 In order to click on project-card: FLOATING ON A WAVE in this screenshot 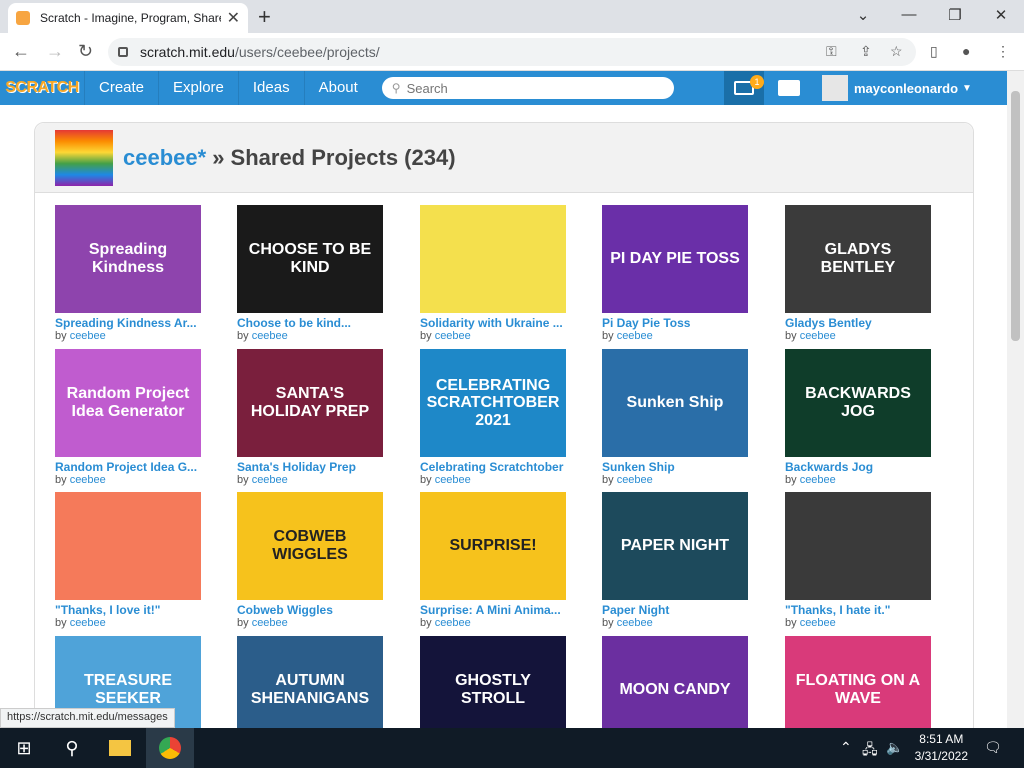, I will do `click(858, 682)`.